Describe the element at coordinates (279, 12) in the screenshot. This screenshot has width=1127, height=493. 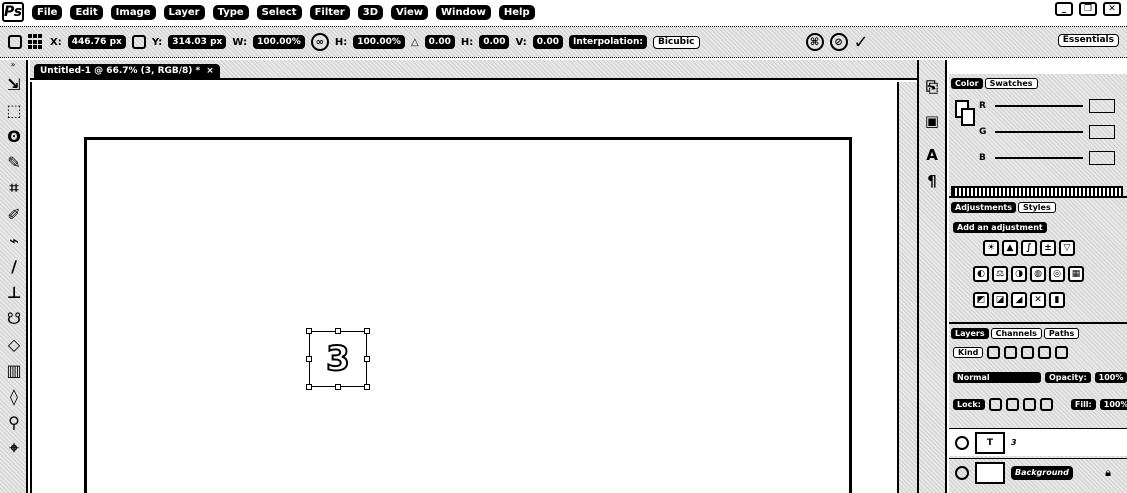
I see `menu-select: Select` at that location.